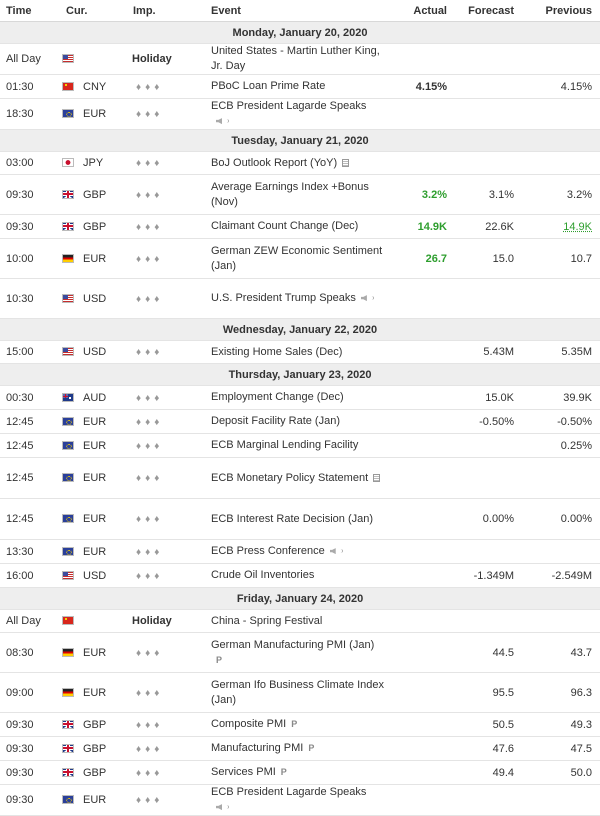 This screenshot has height=816, width=600. I want to click on event-row: 09:30 GBP ♦♦♦ Services PMI P 49.4 50.0, so click(300, 772).